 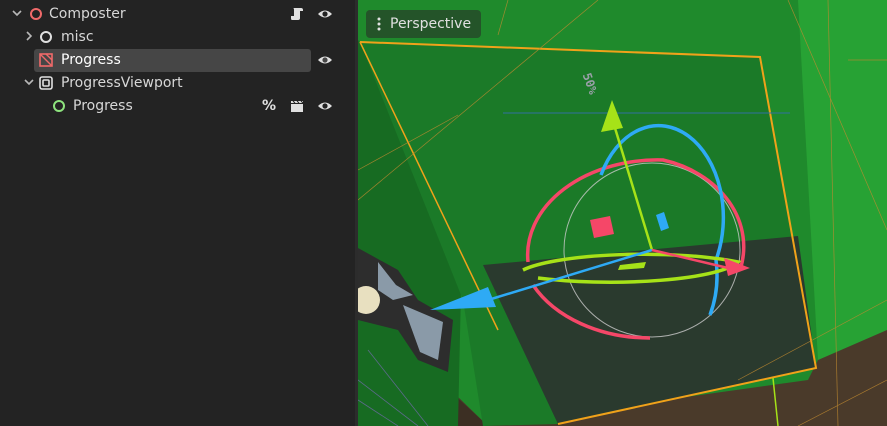 What do you see at coordinates (297, 106) in the screenshot?
I see `clapperboard-icon` at bounding box center [297, 106].